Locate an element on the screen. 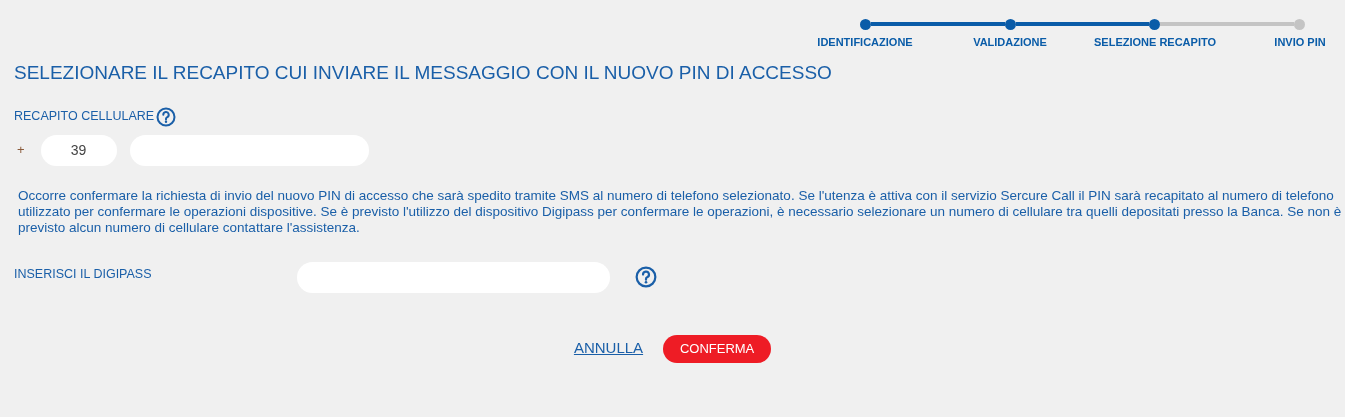  info-paragraph: Occorre confermare la richiesta di invio del nuovo PIN di accesso che sarà spedito tramite SMS al numero di telefono selezionato. Se l'utenza è attiva con il servizio Sercure Call il PIN sarà recapitato al numero di telefono utilizzato per confermare le operazioni dispositive. Se è previsto l'utilizzo del dispositivo Digipass per confermare le operazioni, è necessario selezionare un numero di cellulare tra quelli depositati presso la Banca. Se non è previsto alcun numero di cellulare contattare l'assistenza. is located at coordinates (680, 211).